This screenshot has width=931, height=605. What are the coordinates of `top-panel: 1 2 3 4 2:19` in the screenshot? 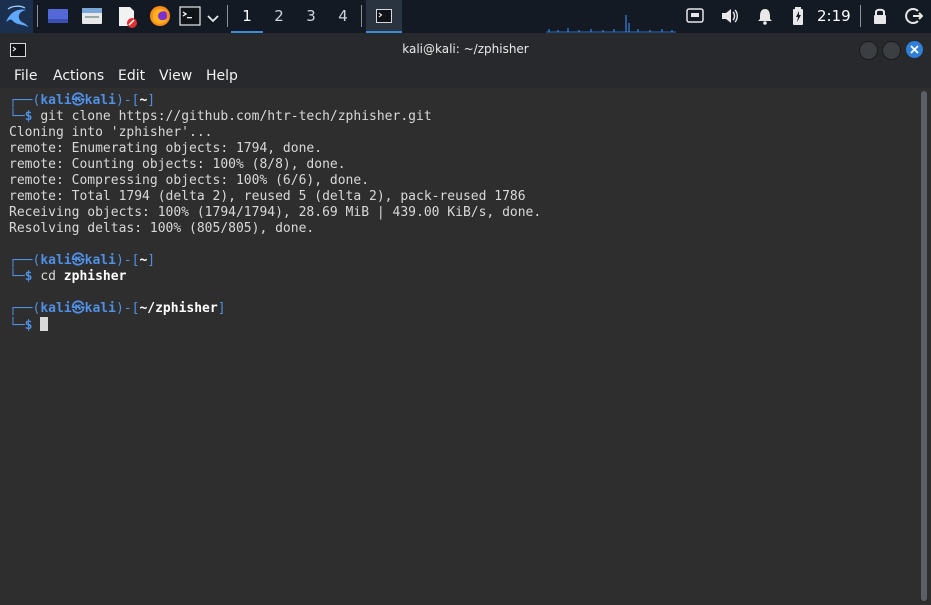 It's located at (465, 16).